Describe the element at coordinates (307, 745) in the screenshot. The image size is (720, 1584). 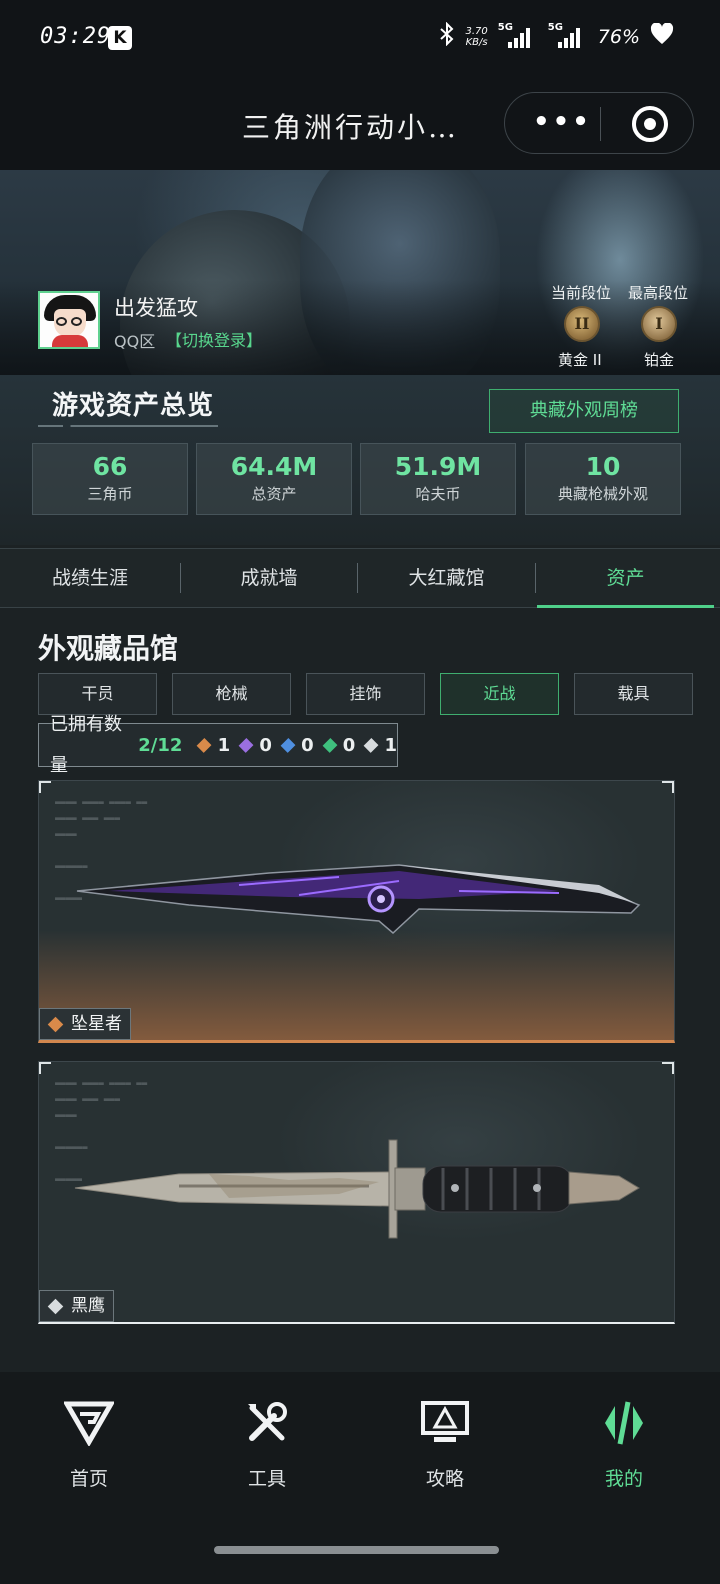
I see `blue-rarity-count: 0` at that location.